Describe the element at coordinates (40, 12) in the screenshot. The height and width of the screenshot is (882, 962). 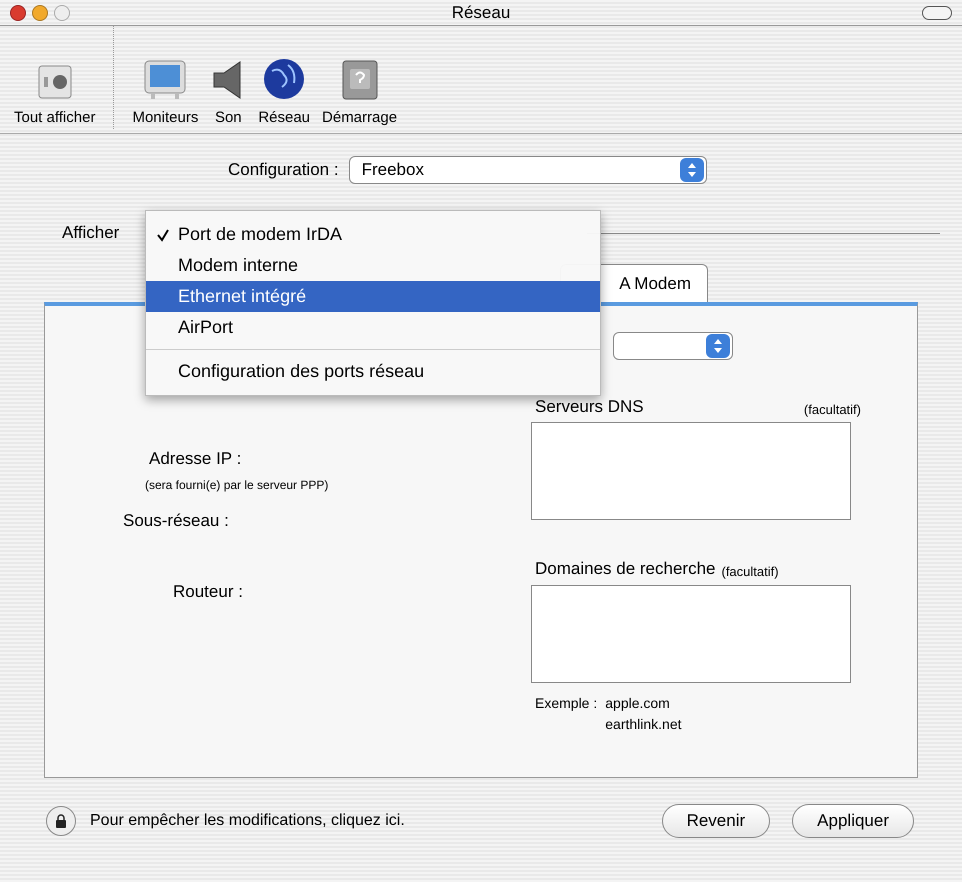
I see `minimize-icon` at that location.